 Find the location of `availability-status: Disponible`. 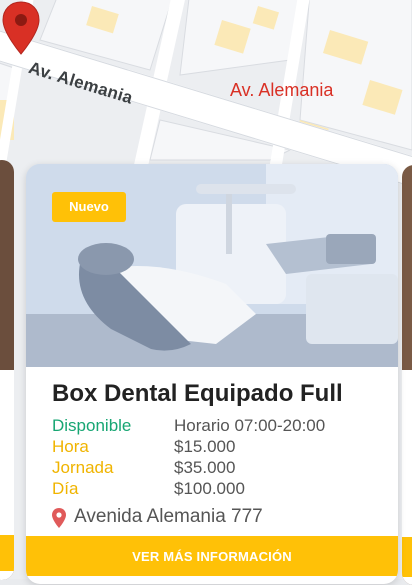

availability-status: Disponible is located at coordinates (92, 425).